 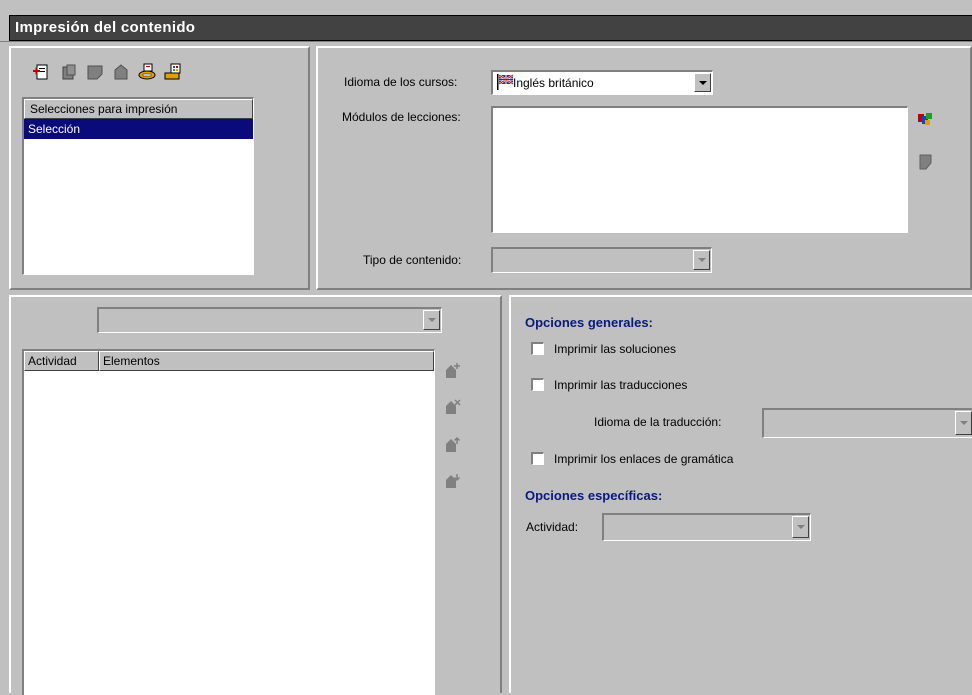 What do you see at coordinates (453, 481) in the screenshot?
I see `move-down-icon` at bounding box center [453, 481].